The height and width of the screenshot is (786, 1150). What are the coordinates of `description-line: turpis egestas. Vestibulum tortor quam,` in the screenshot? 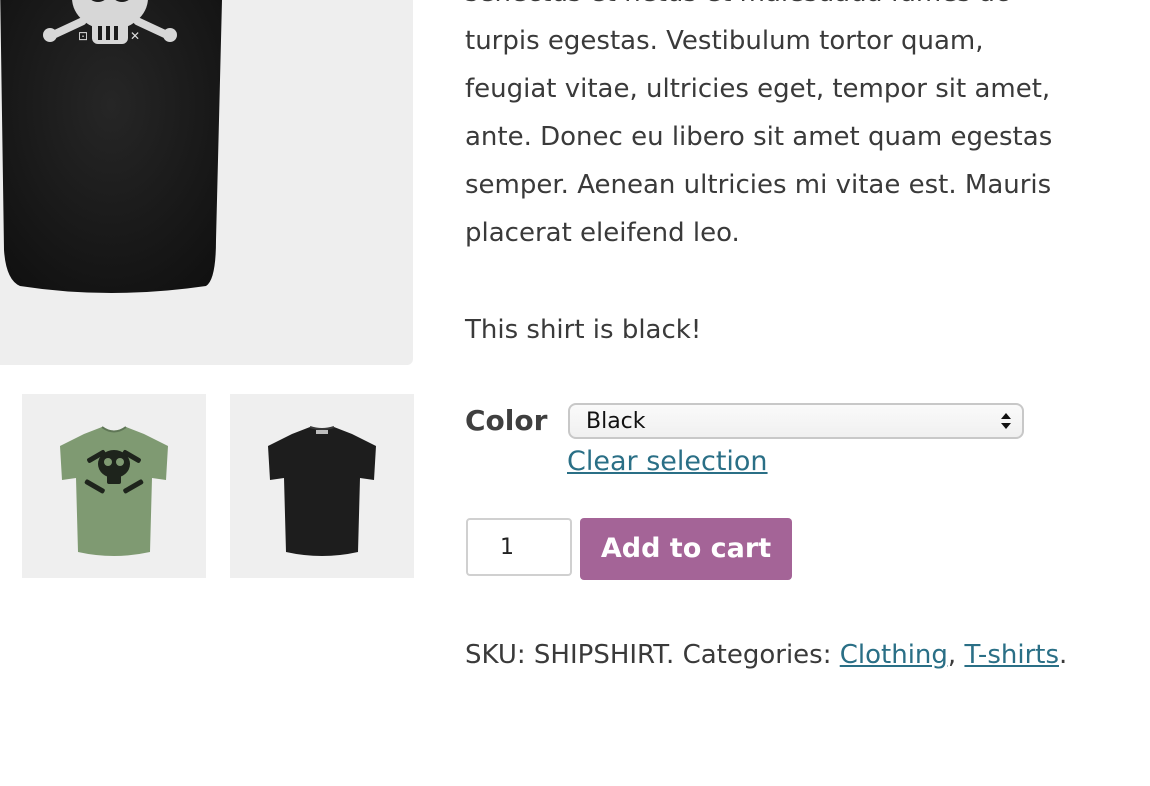 It's located at (724, 41).